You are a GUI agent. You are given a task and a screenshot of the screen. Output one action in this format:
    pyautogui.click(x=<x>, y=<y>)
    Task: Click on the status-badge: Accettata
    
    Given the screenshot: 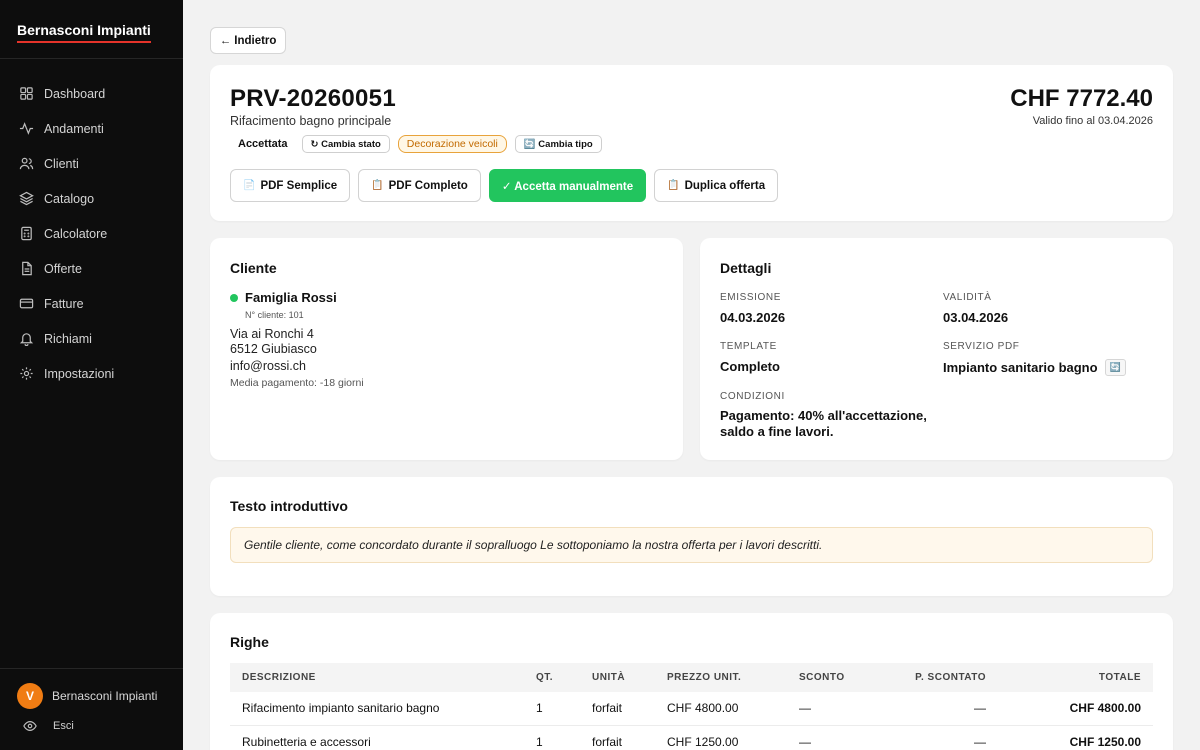 What is the action you would take?
    pyautogui.click(x=263, y=144)
    